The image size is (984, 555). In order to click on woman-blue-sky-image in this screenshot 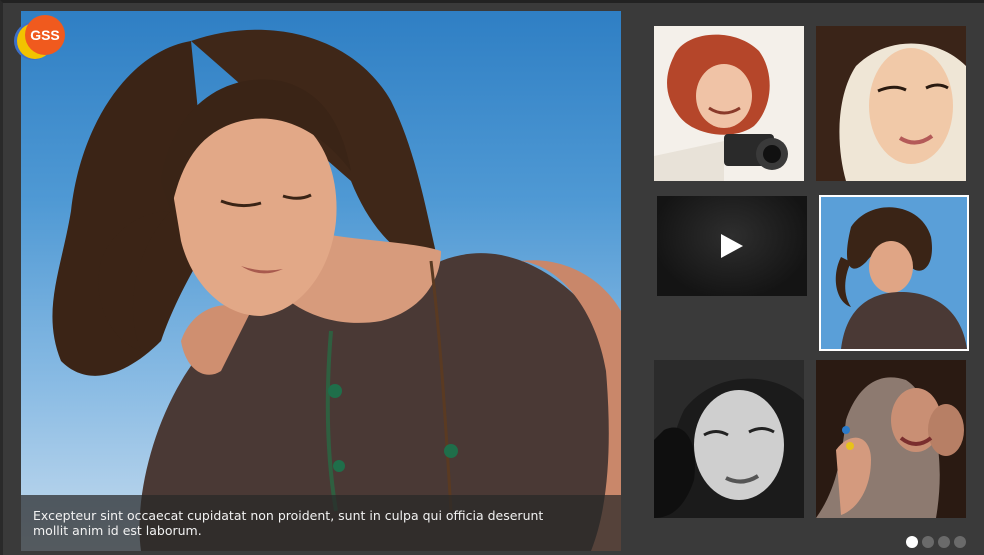, I will do `click(894, 273)`.